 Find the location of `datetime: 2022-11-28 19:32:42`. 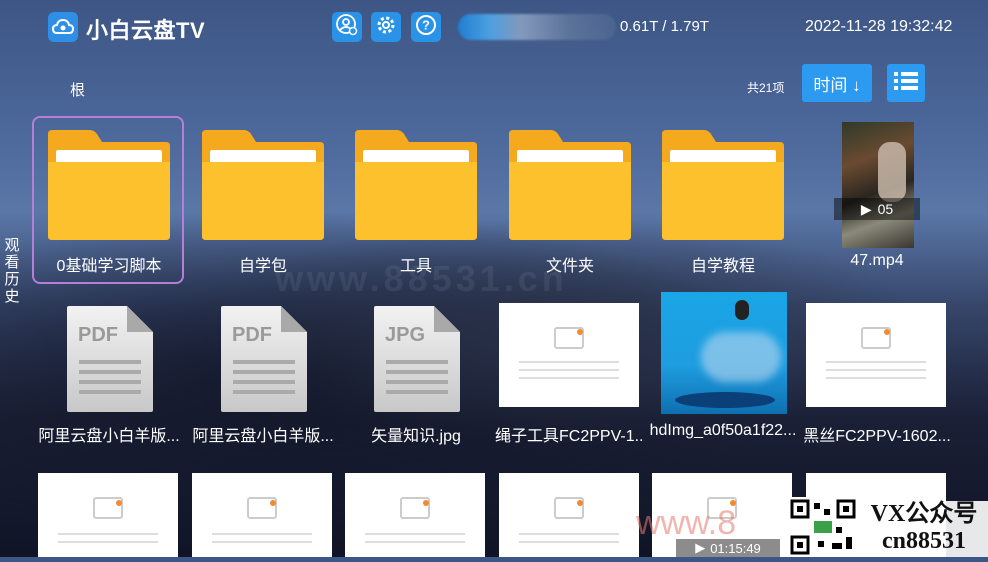

datetime: 2022-11-28 19:32:42 is located at coordinates (879, 26).